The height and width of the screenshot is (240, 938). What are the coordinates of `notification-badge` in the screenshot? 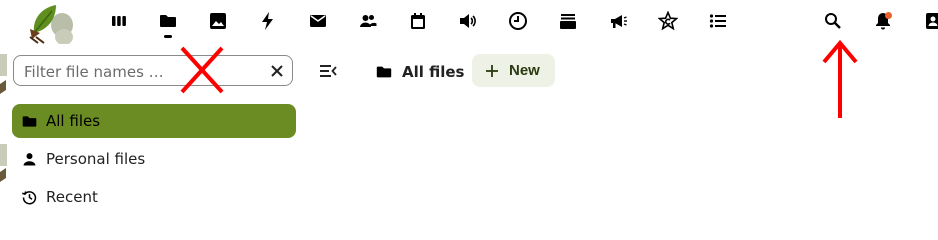 It's located at (888, 15).